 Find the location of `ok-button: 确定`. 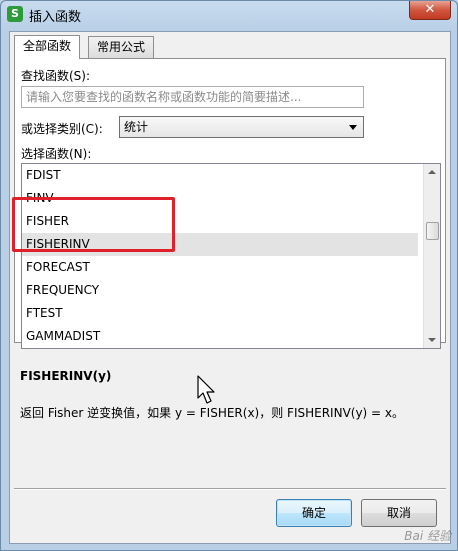

ok-button: 确定 is located at coordinates (314, 513).